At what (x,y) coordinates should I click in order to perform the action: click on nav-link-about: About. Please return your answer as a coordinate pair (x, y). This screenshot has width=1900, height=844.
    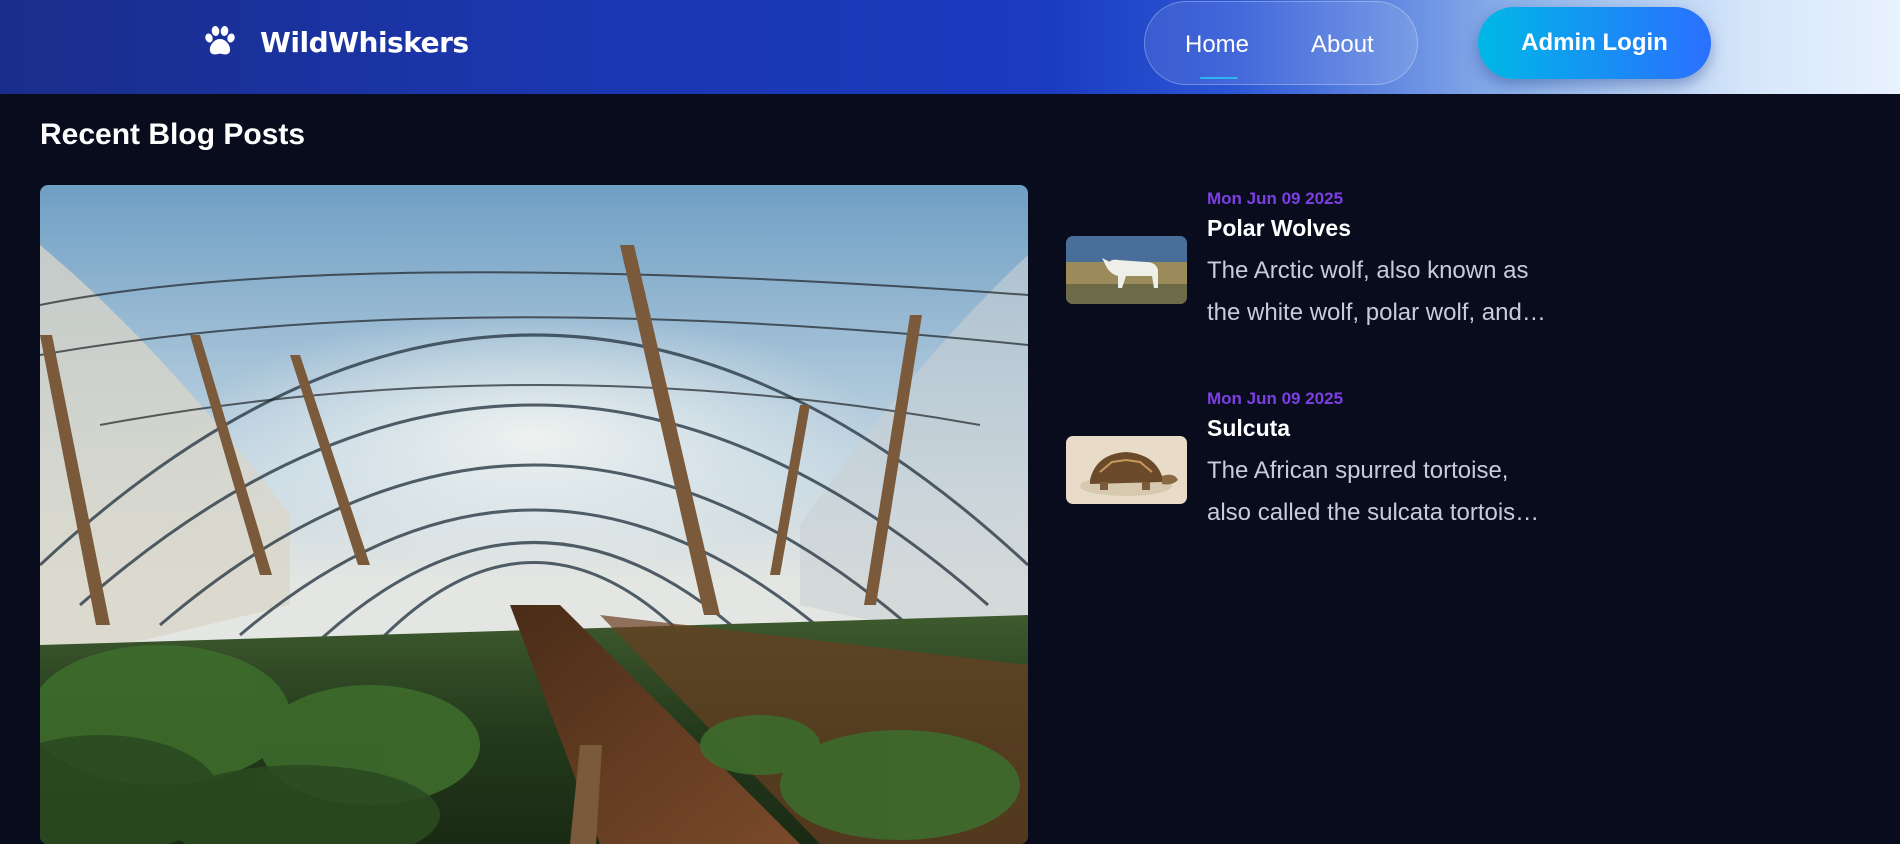
    Looking at the image, I should click on (1342, 45).